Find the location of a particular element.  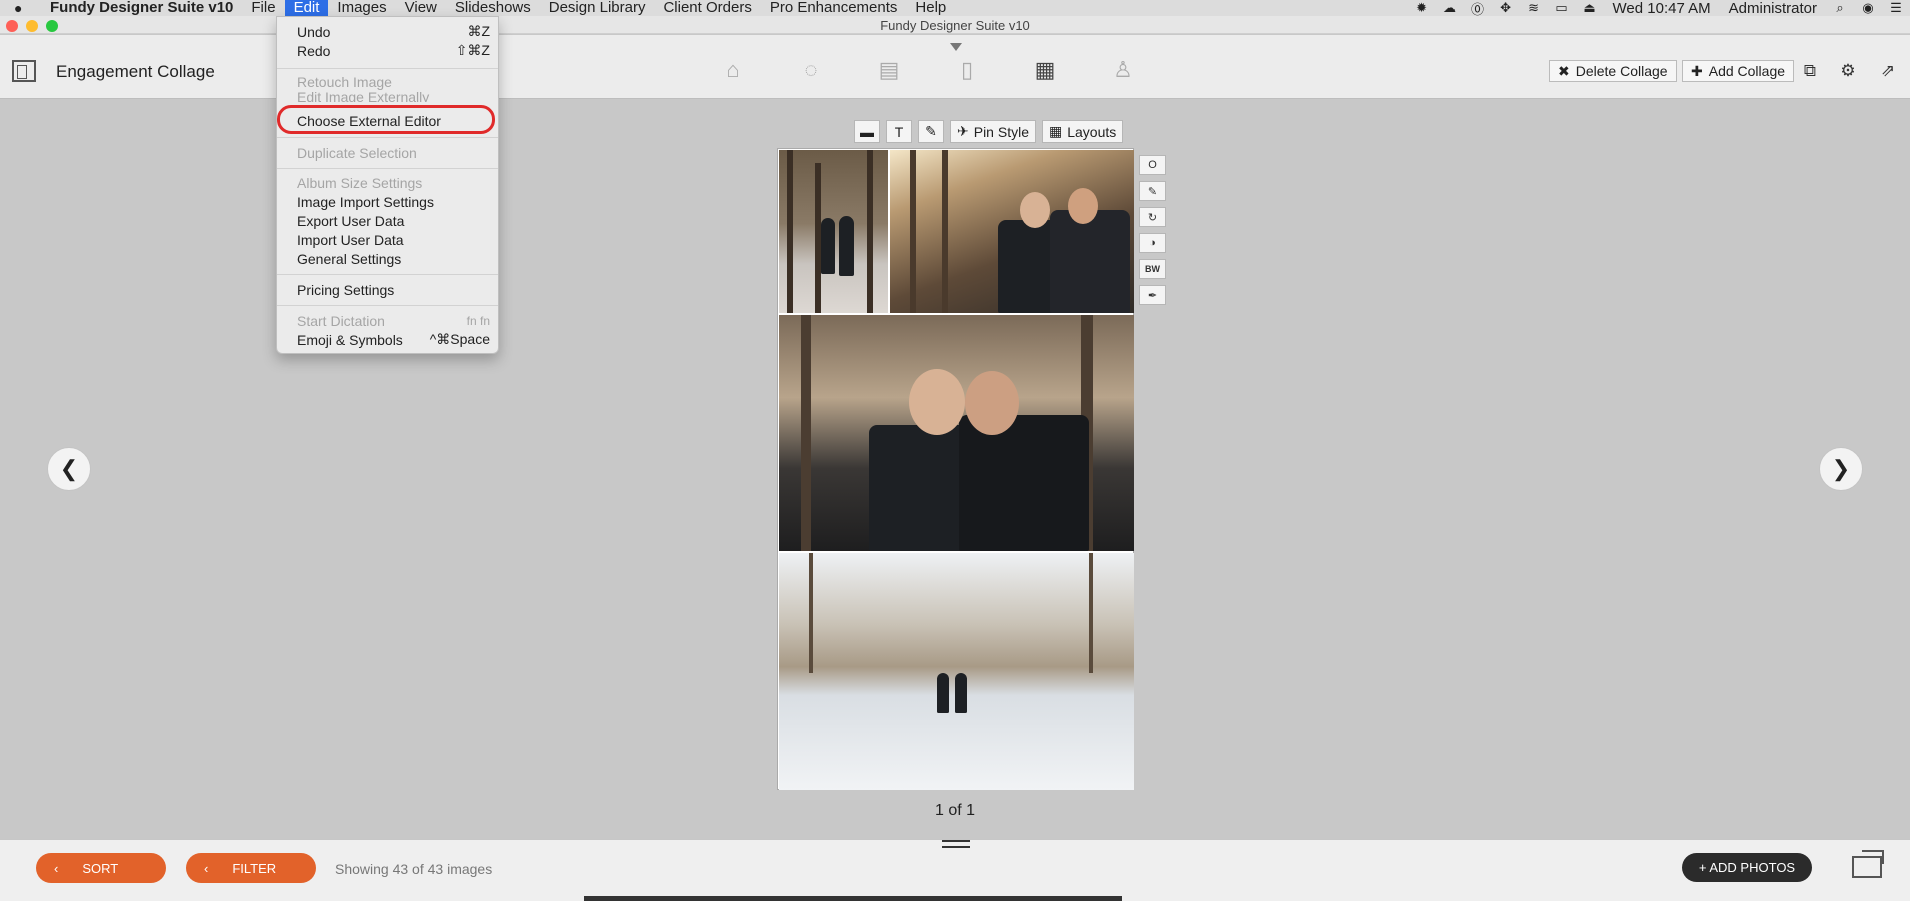

menubar-clock: Wed 10:47 AM is located at coordinates (1662, 8).